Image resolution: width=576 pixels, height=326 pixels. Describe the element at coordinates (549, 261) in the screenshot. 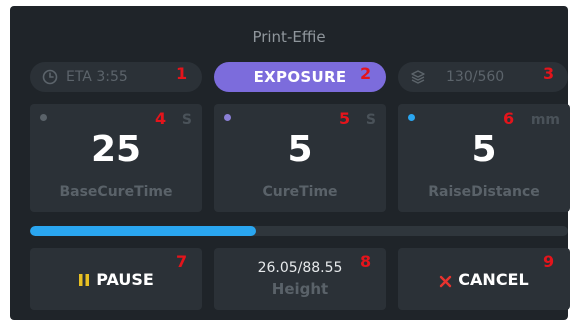

I see `annotation-marker: 9` at that location.